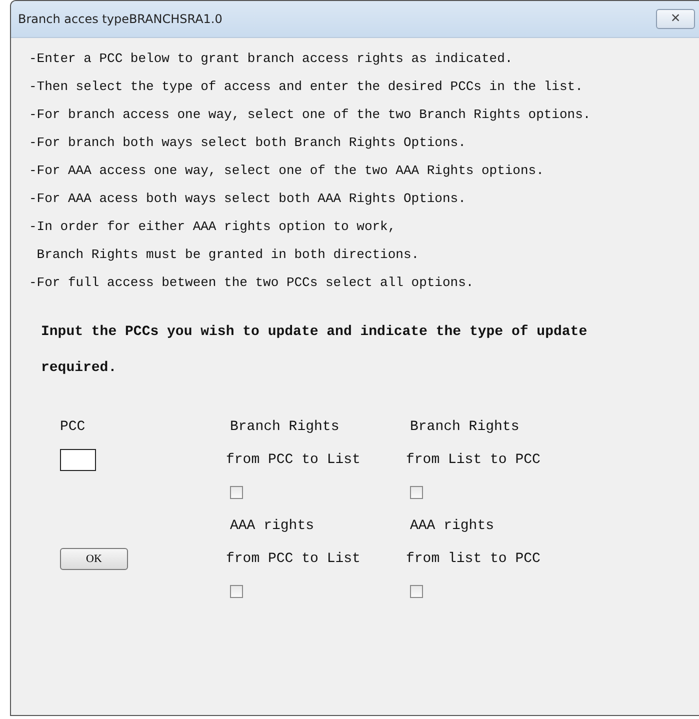  Describe the element at coordinates (675, 19) in the screenshot. I see `close-button: ×` at that location.